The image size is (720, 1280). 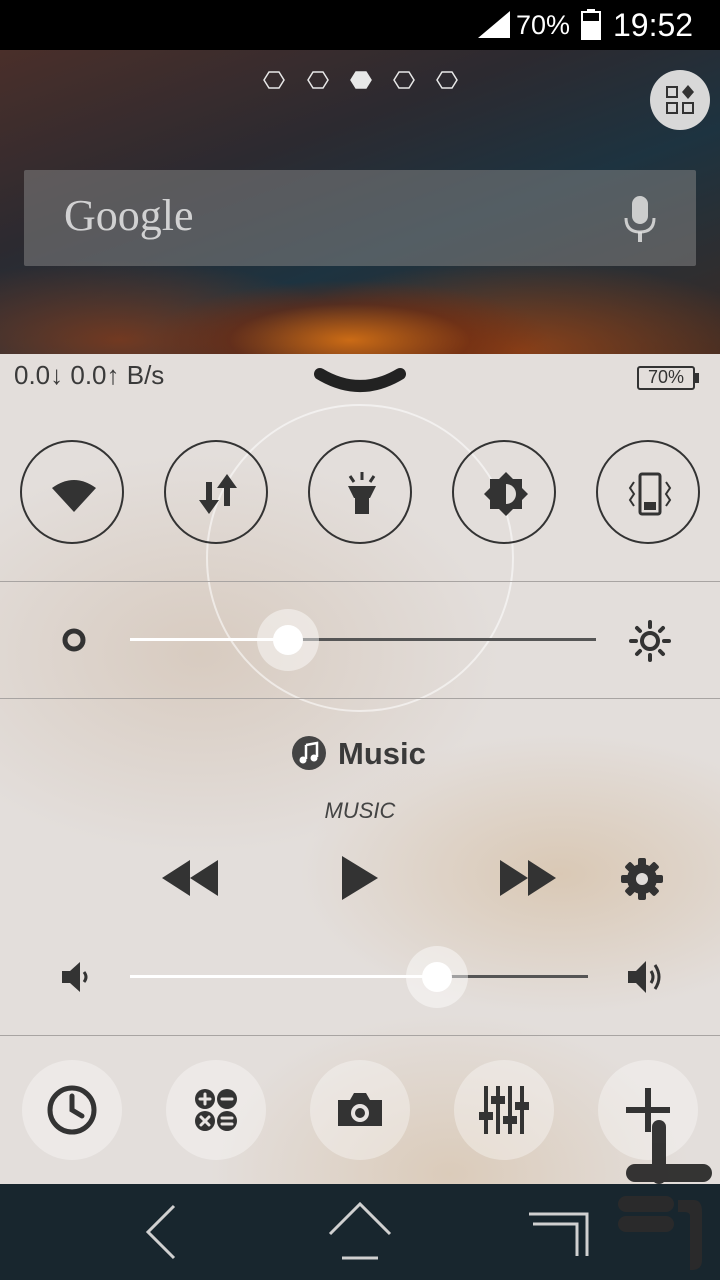 I want to click on status-bar: 70% 19:52, so click(x=360, y=25).